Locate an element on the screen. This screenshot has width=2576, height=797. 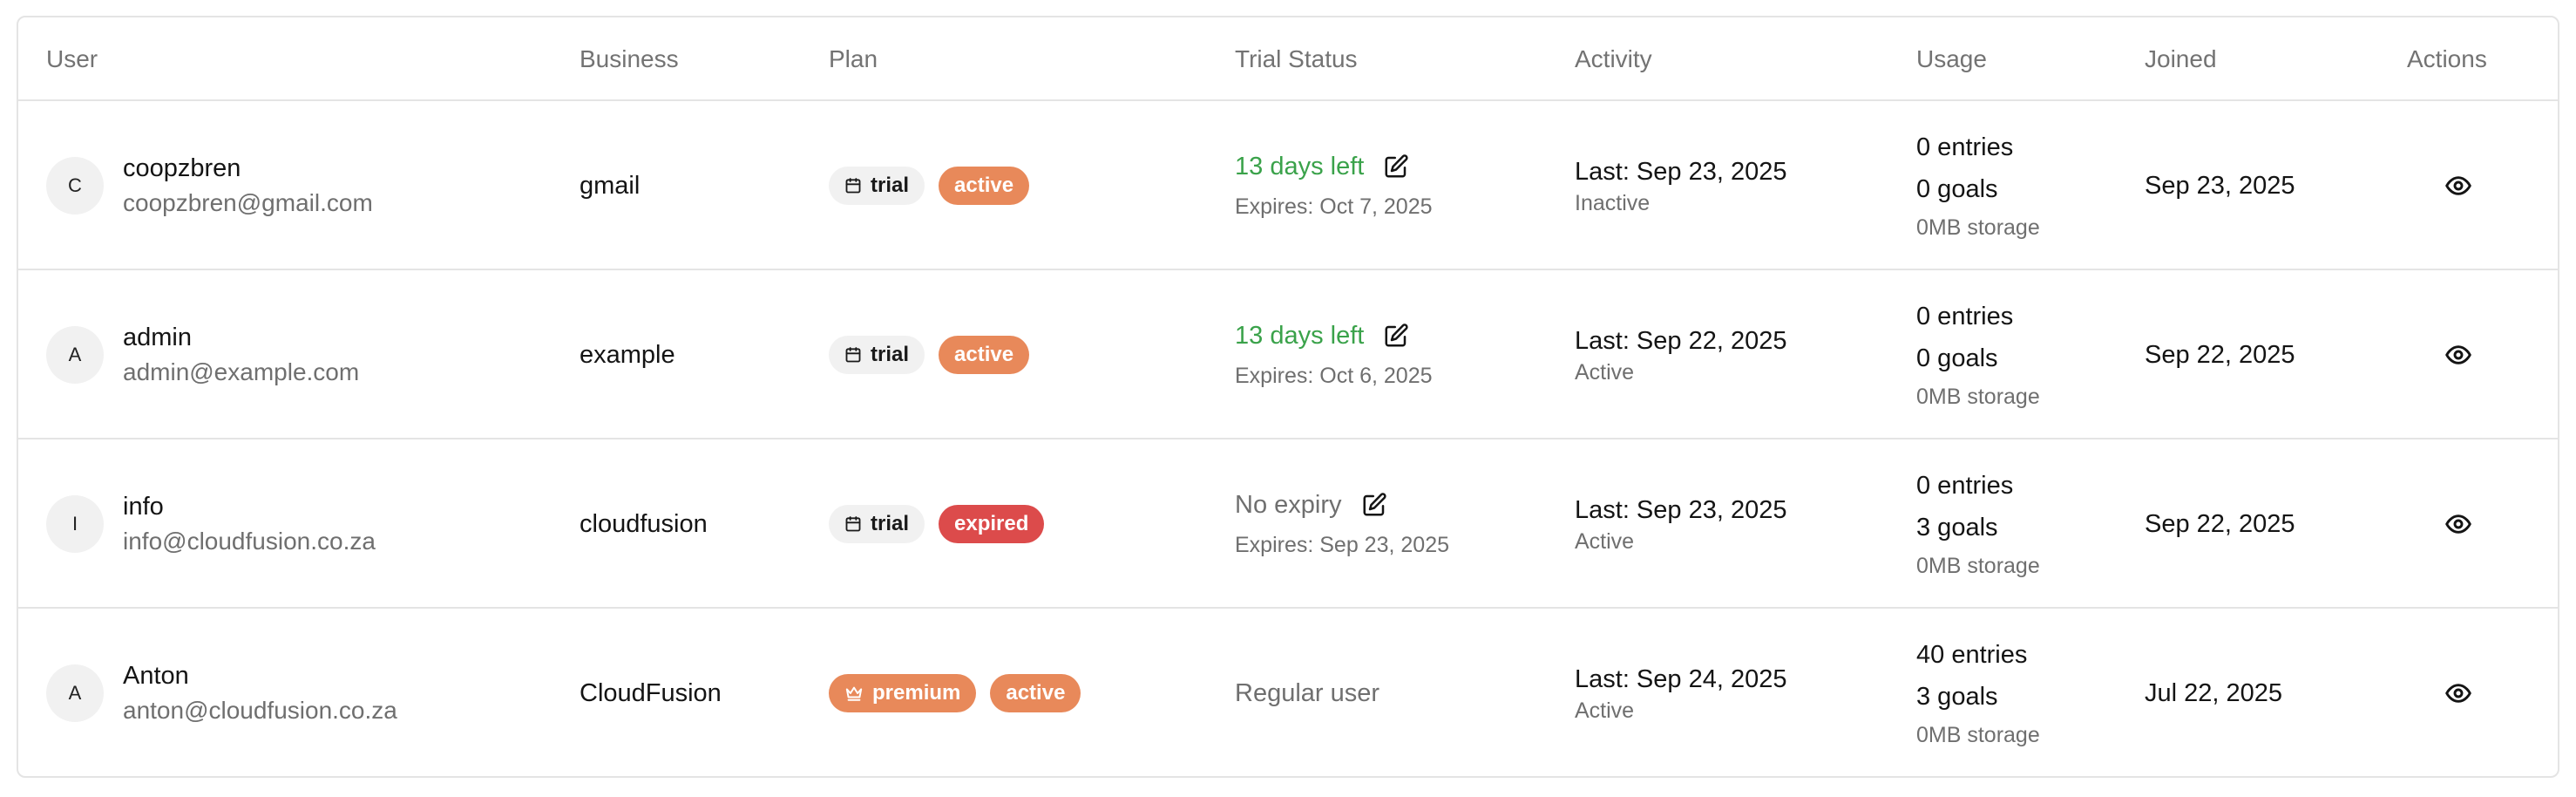
joined-date: Jul 22, 2025 is located at coordinates (2214, 693).